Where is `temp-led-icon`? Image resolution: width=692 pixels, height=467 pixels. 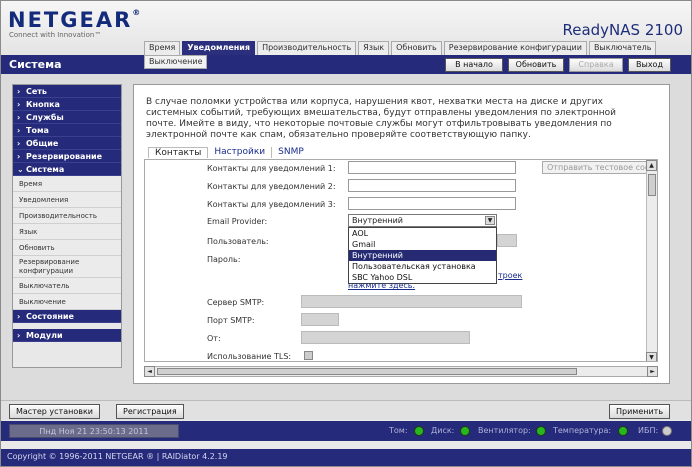
temp-led-icon is located at coordinates (623, 431).